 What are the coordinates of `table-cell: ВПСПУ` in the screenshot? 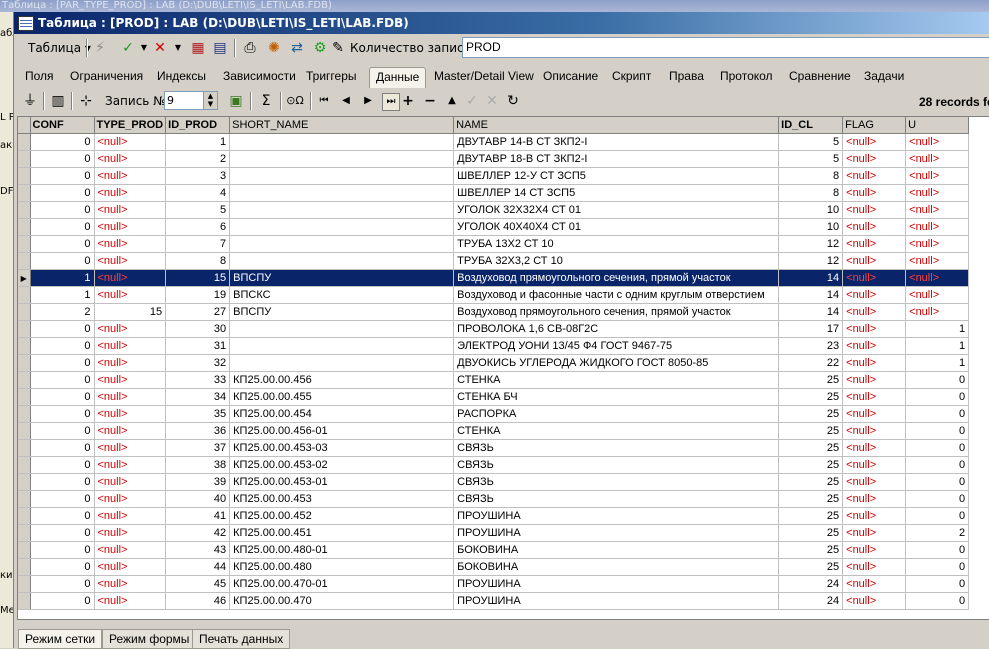 It's located at (342, 278).